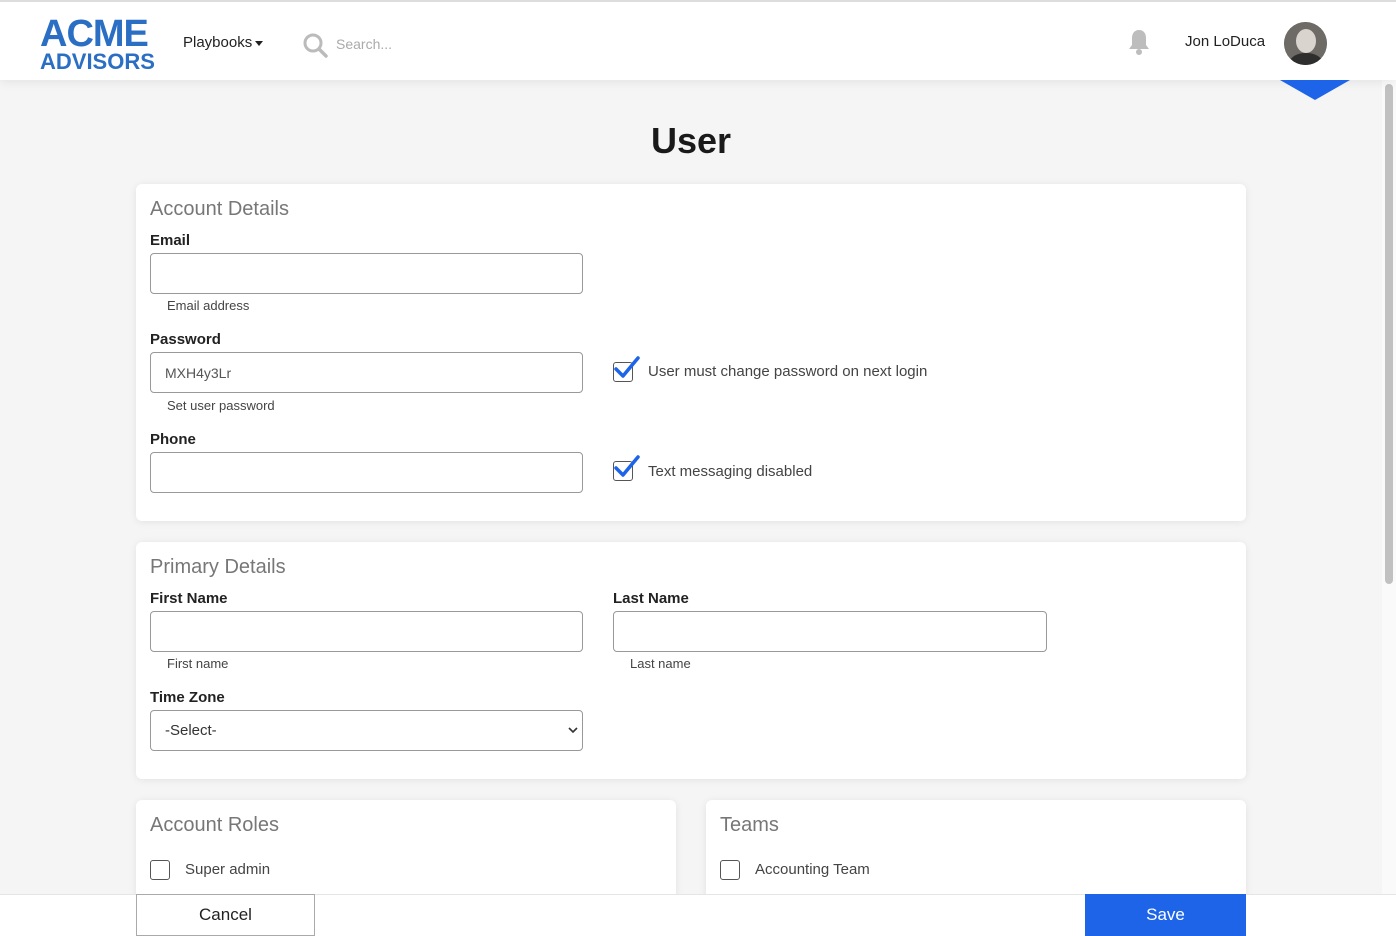 This screenshot has height=936, width=1396. I want to click on acme-logo: ACME ADVISORS, so click(101, 43).